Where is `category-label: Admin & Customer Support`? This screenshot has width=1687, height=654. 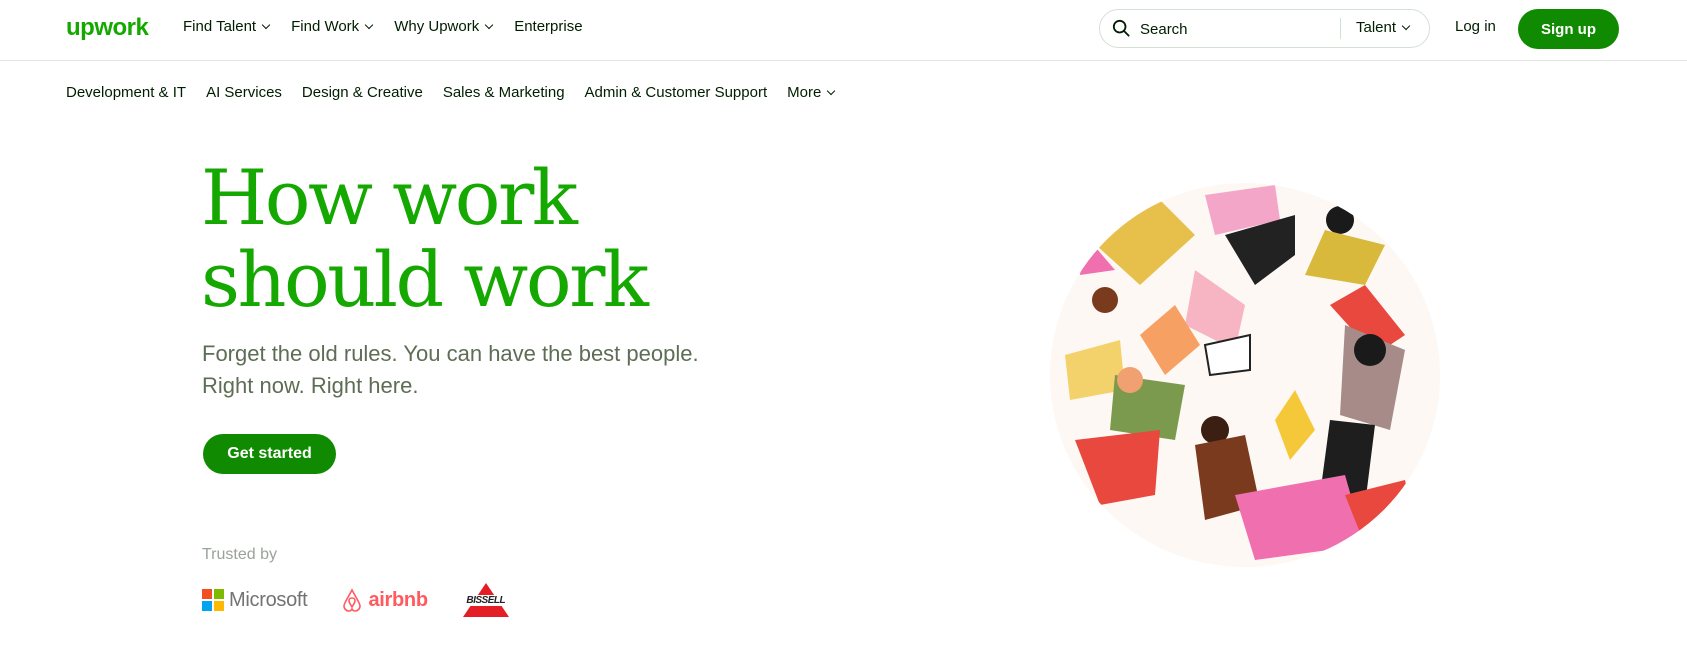 category-label: Admin & Customer Support is located at coordinates (676, 92).